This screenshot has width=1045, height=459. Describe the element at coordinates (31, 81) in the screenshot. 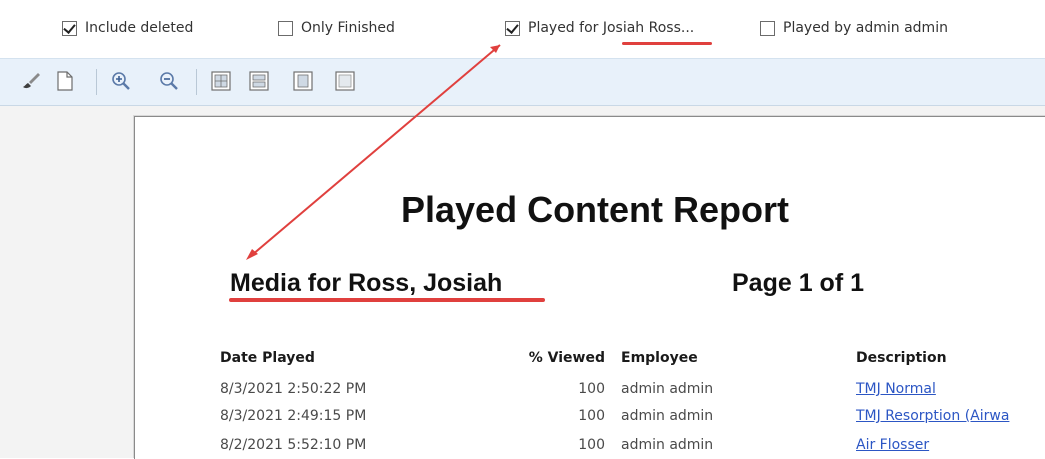

I see `paint-brush-icon` at that location.